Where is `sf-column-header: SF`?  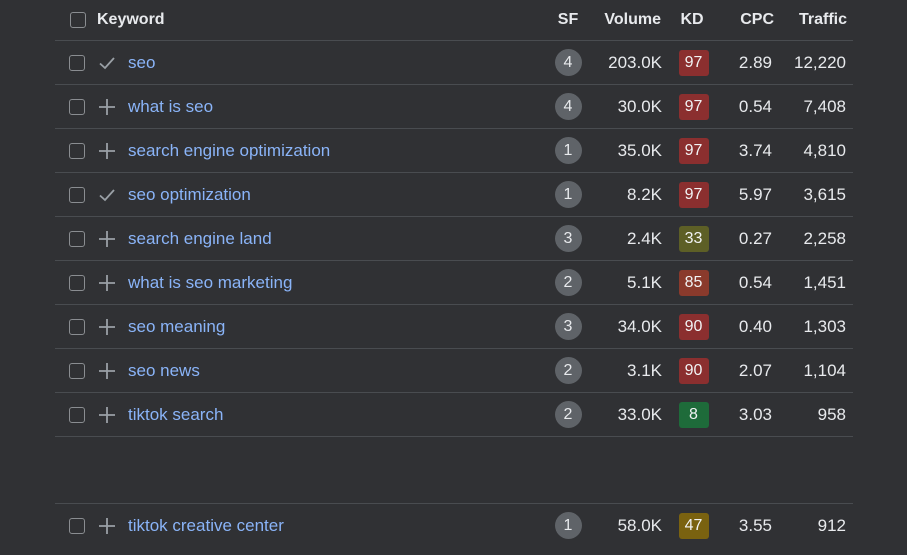
sf-column-header: SF is located at coordinates (568, 20).